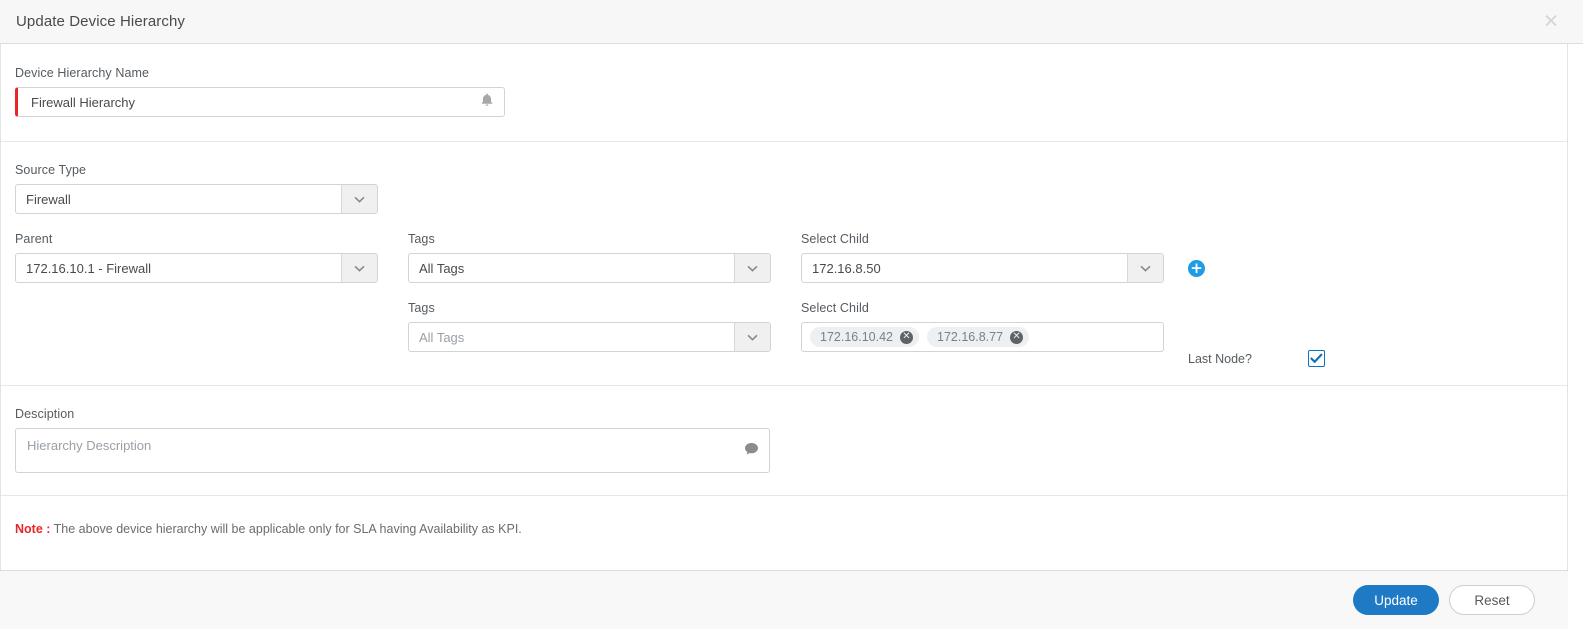 This screenshot has width=1583, height=629. I want to click on source-type-field: Source Type Firewall, so click(196, 188).